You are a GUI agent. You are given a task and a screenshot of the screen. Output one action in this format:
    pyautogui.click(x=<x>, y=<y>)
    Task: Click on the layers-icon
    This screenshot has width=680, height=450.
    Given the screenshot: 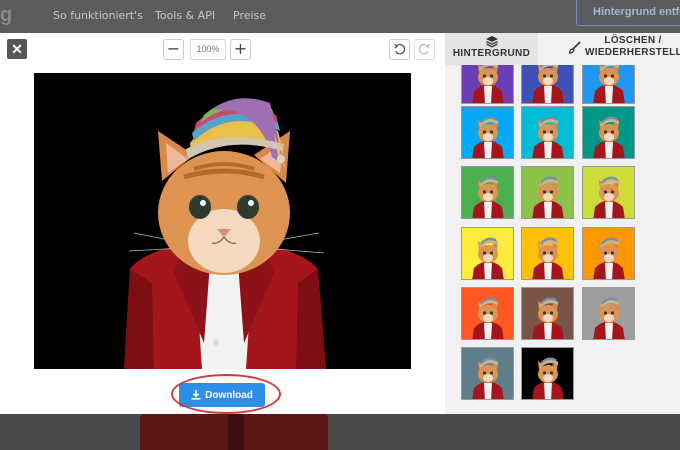 What is the action you would take?
    pyautogui.click(x=491, y=42)
    